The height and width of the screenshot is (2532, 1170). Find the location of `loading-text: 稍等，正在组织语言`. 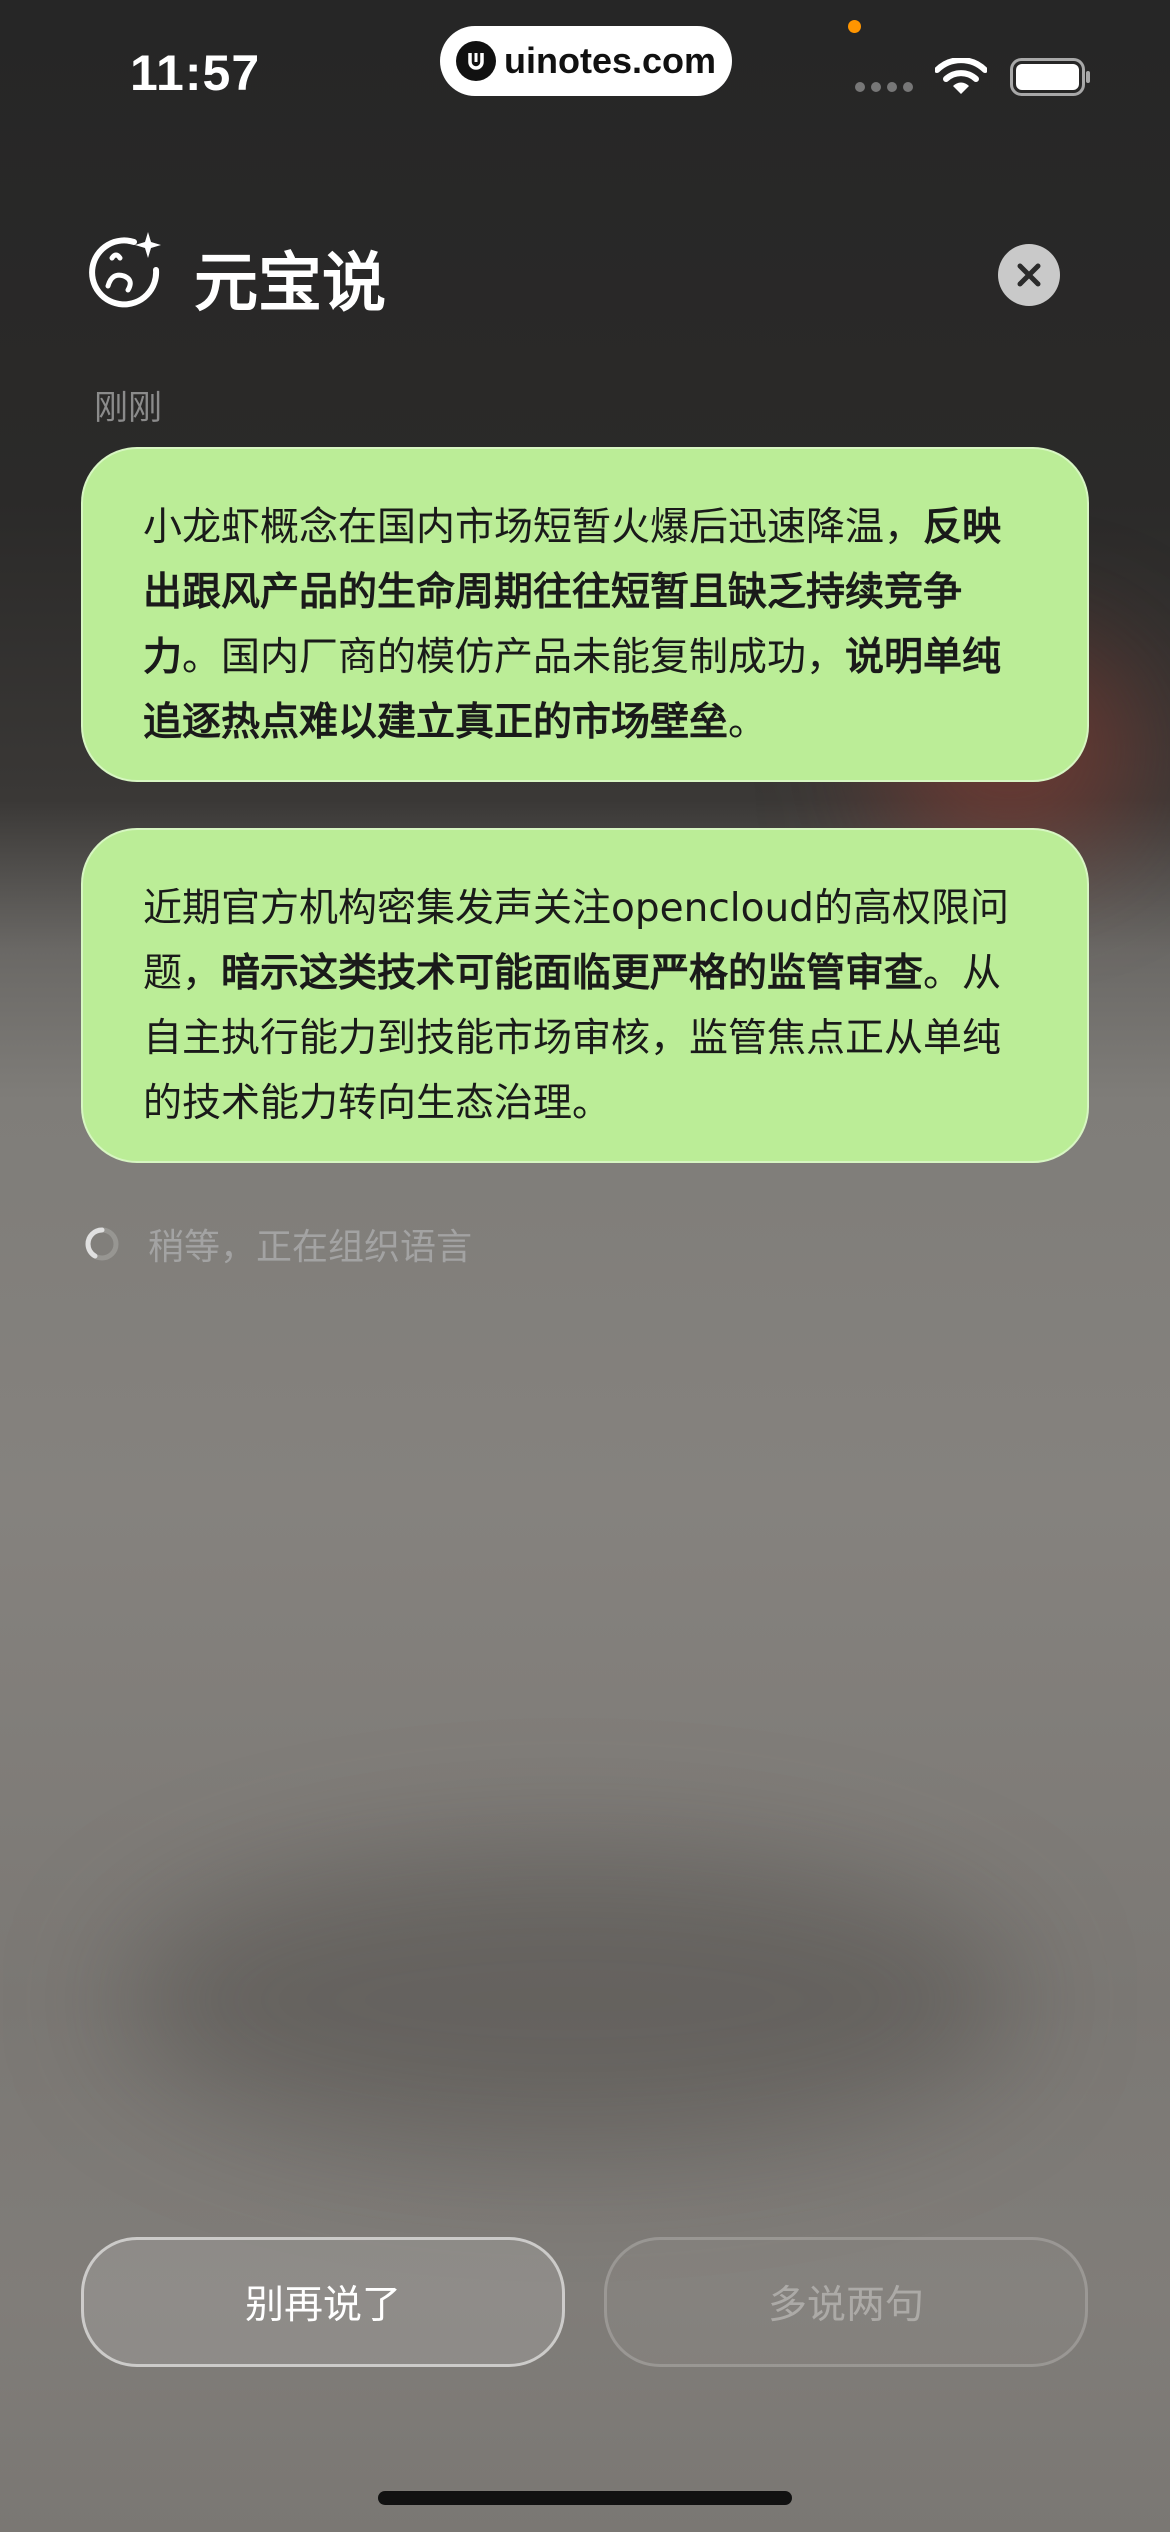

loading-text: 稍等，正在组织语言 is located at coordinates (310, 1247).